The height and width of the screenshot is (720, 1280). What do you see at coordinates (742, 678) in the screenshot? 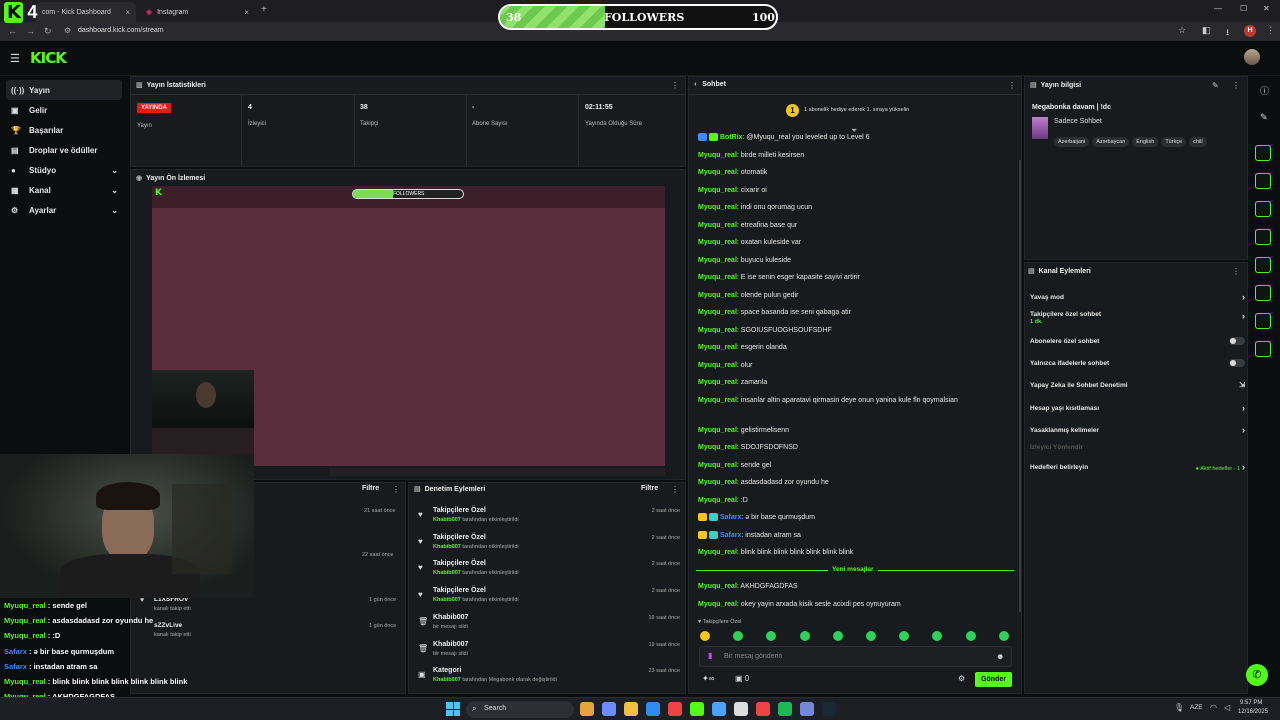
I see `timeout-indicator: ▣ 0` at bounding box center [742, 678].